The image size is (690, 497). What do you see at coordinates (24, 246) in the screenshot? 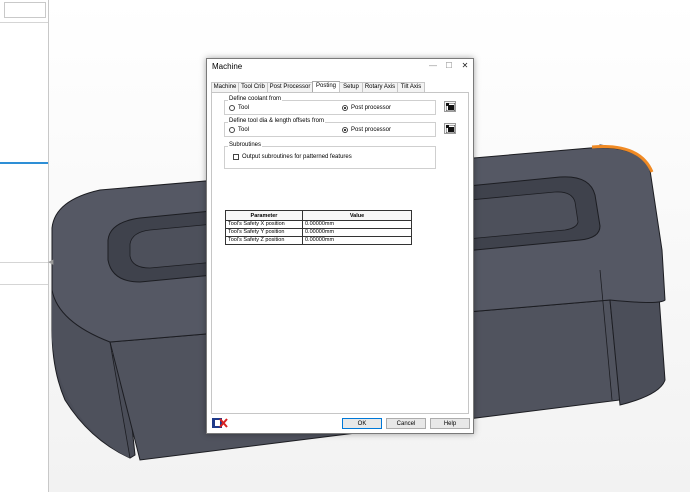
I see `feature-manager-panel` at bounding box center [24, 246].